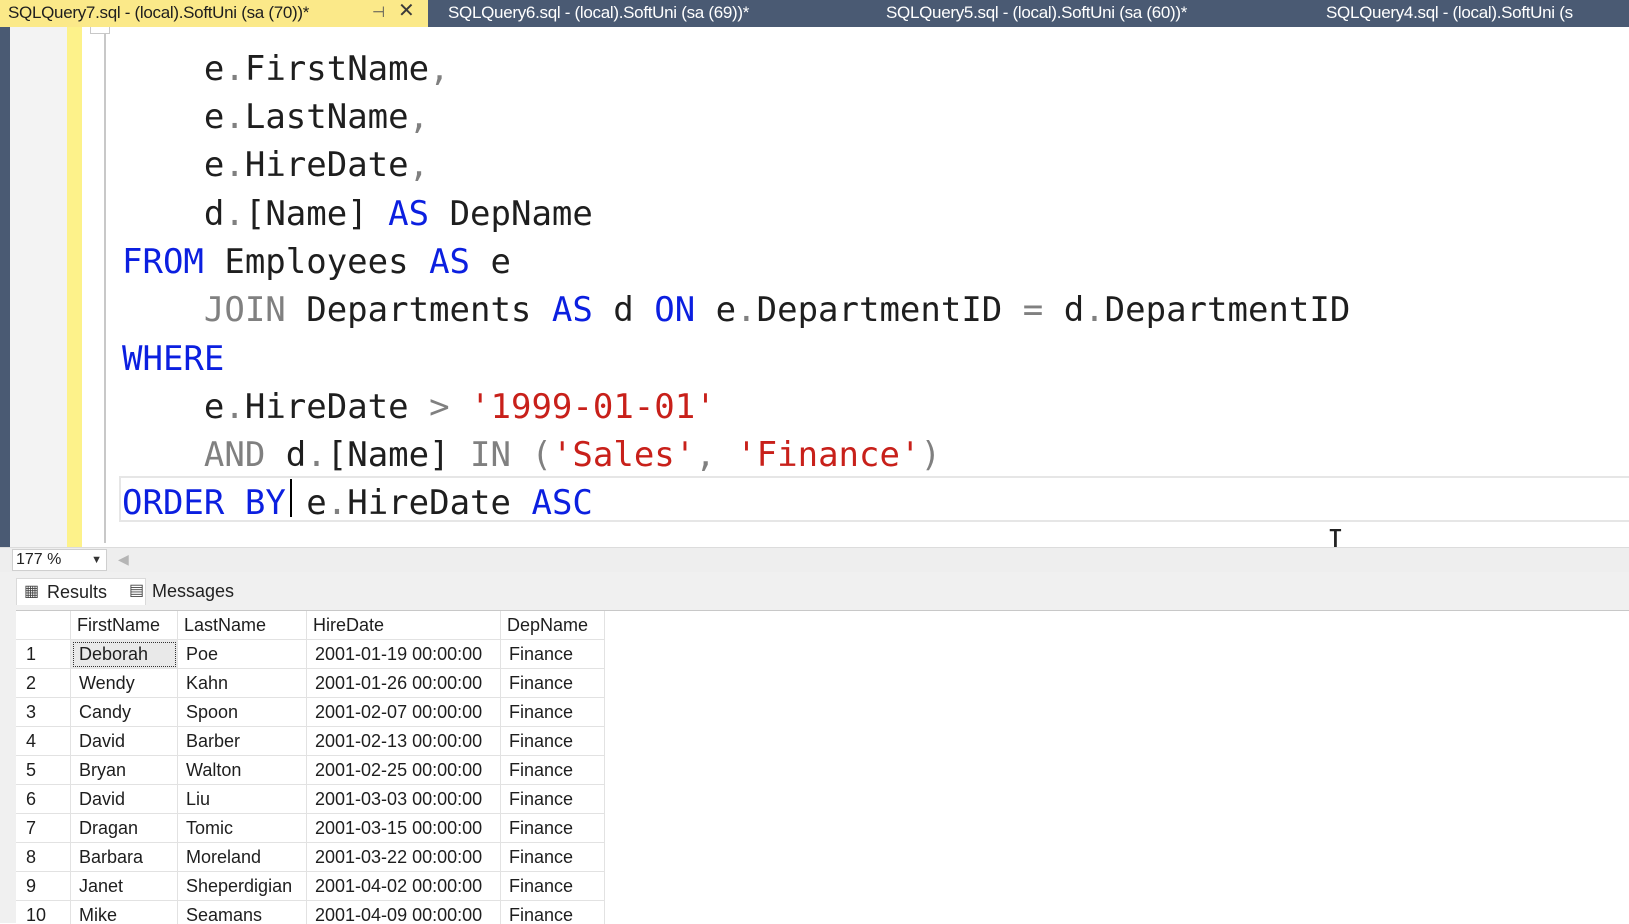 Image resolution: width=1629 pixels, height=924 pixels. Describe the element at coordinates (43, 857) in the screenshot. I see `row-number: 8` at that location.